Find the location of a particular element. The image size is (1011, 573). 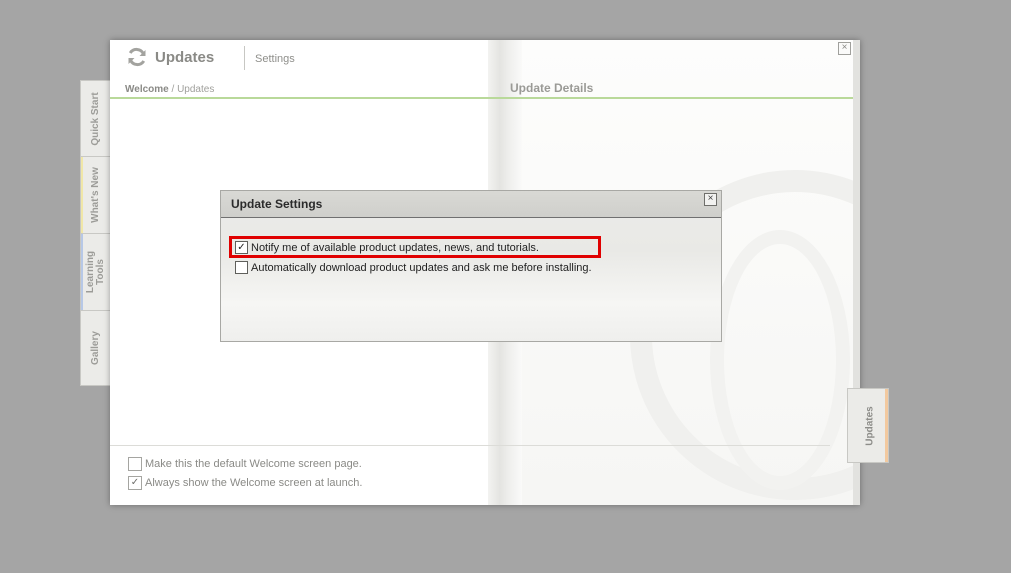

tab-gallery-label: Gallery is located at coordinates (95, 348).